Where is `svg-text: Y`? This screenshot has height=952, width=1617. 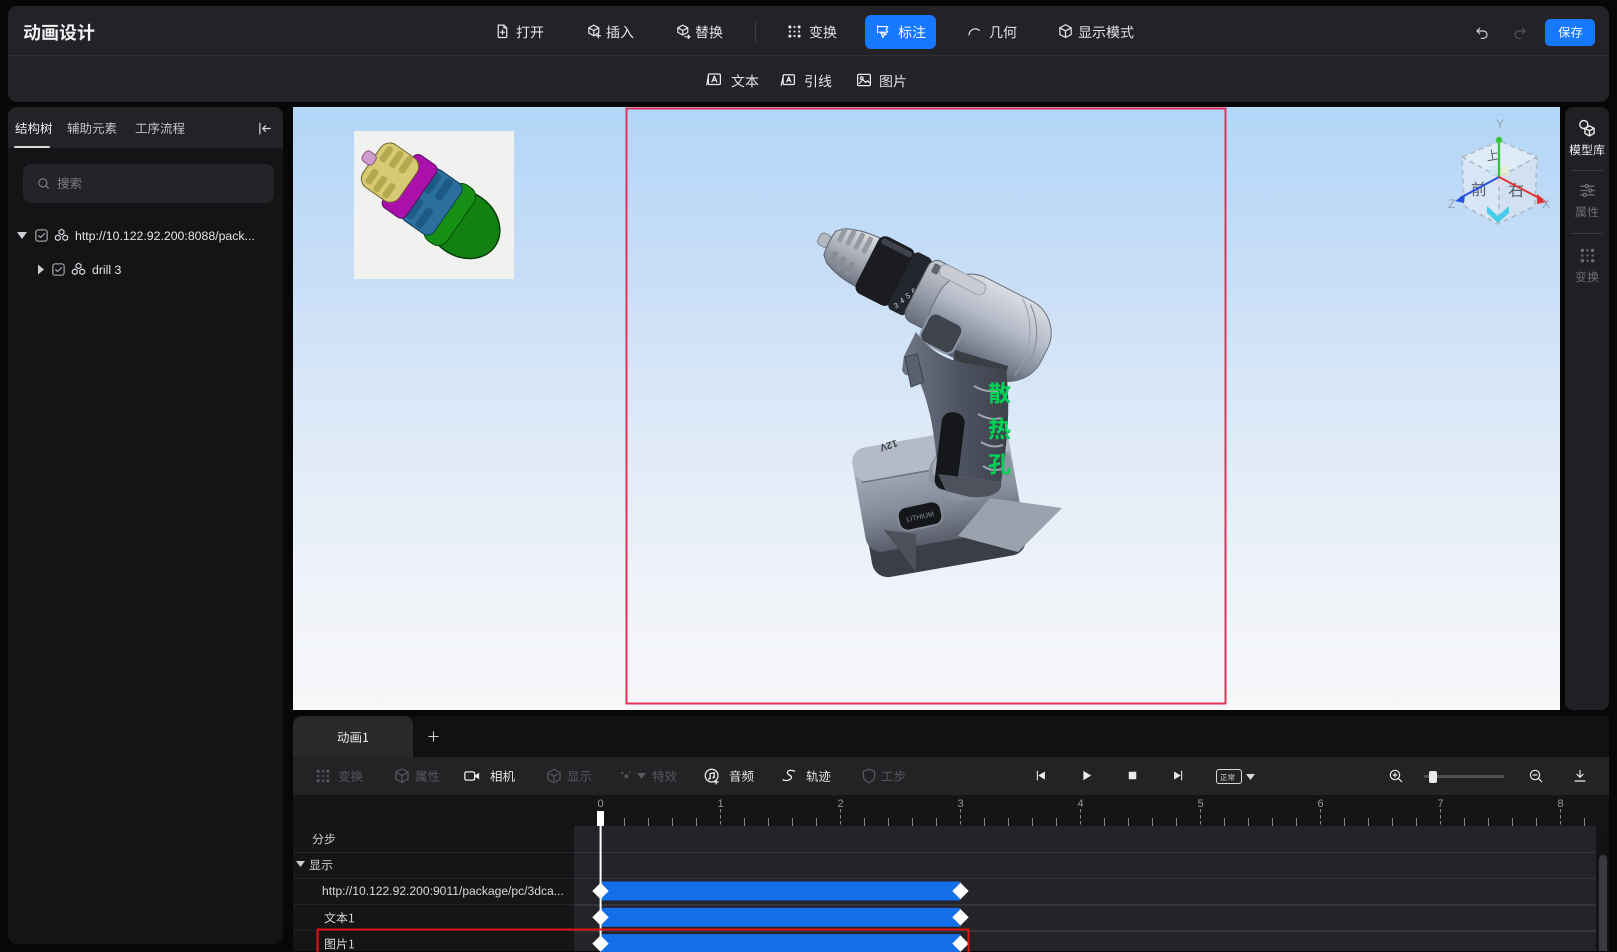
svg-text: Y is located at coordinates (1500, 124).